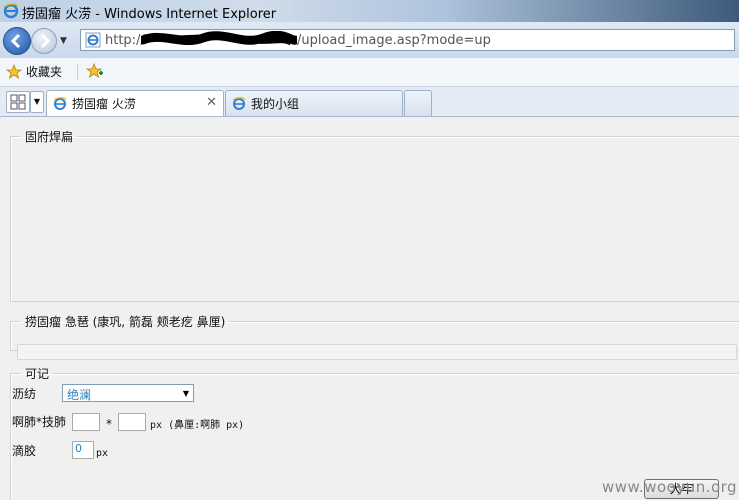  What do you see at coordinates (24, 450) in the screenshot?
I see `border-label: 滴胶` at bounding box center [24, 450].